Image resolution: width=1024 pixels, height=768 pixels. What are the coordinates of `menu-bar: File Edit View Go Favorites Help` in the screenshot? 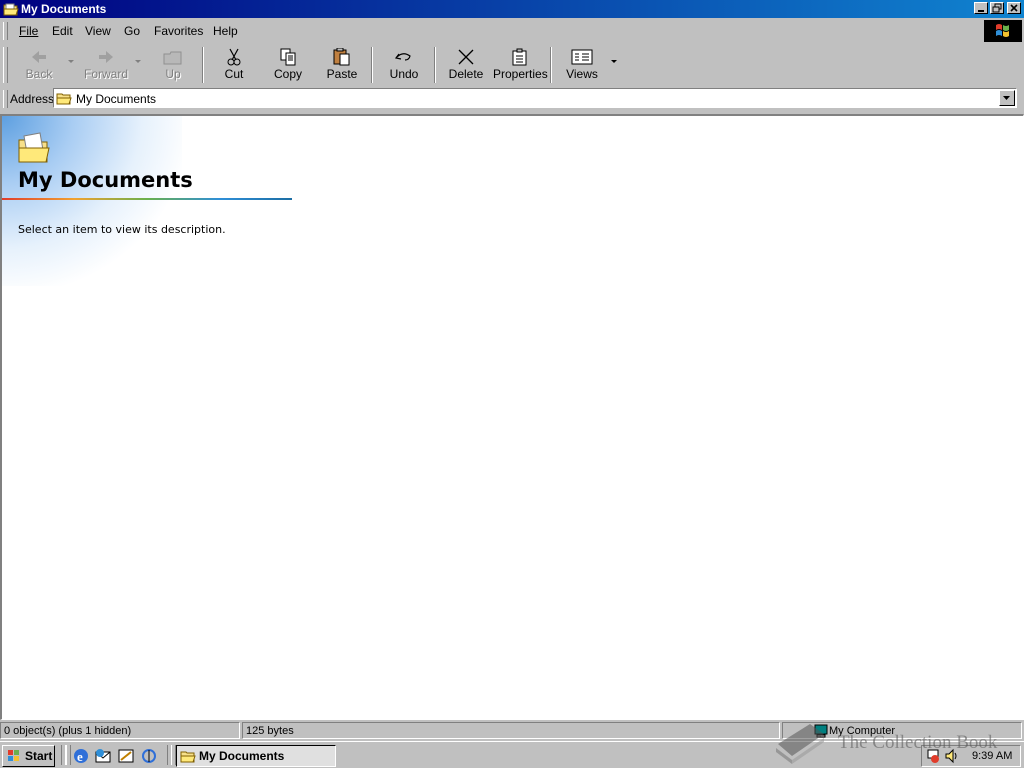 It's located at (512, 31).